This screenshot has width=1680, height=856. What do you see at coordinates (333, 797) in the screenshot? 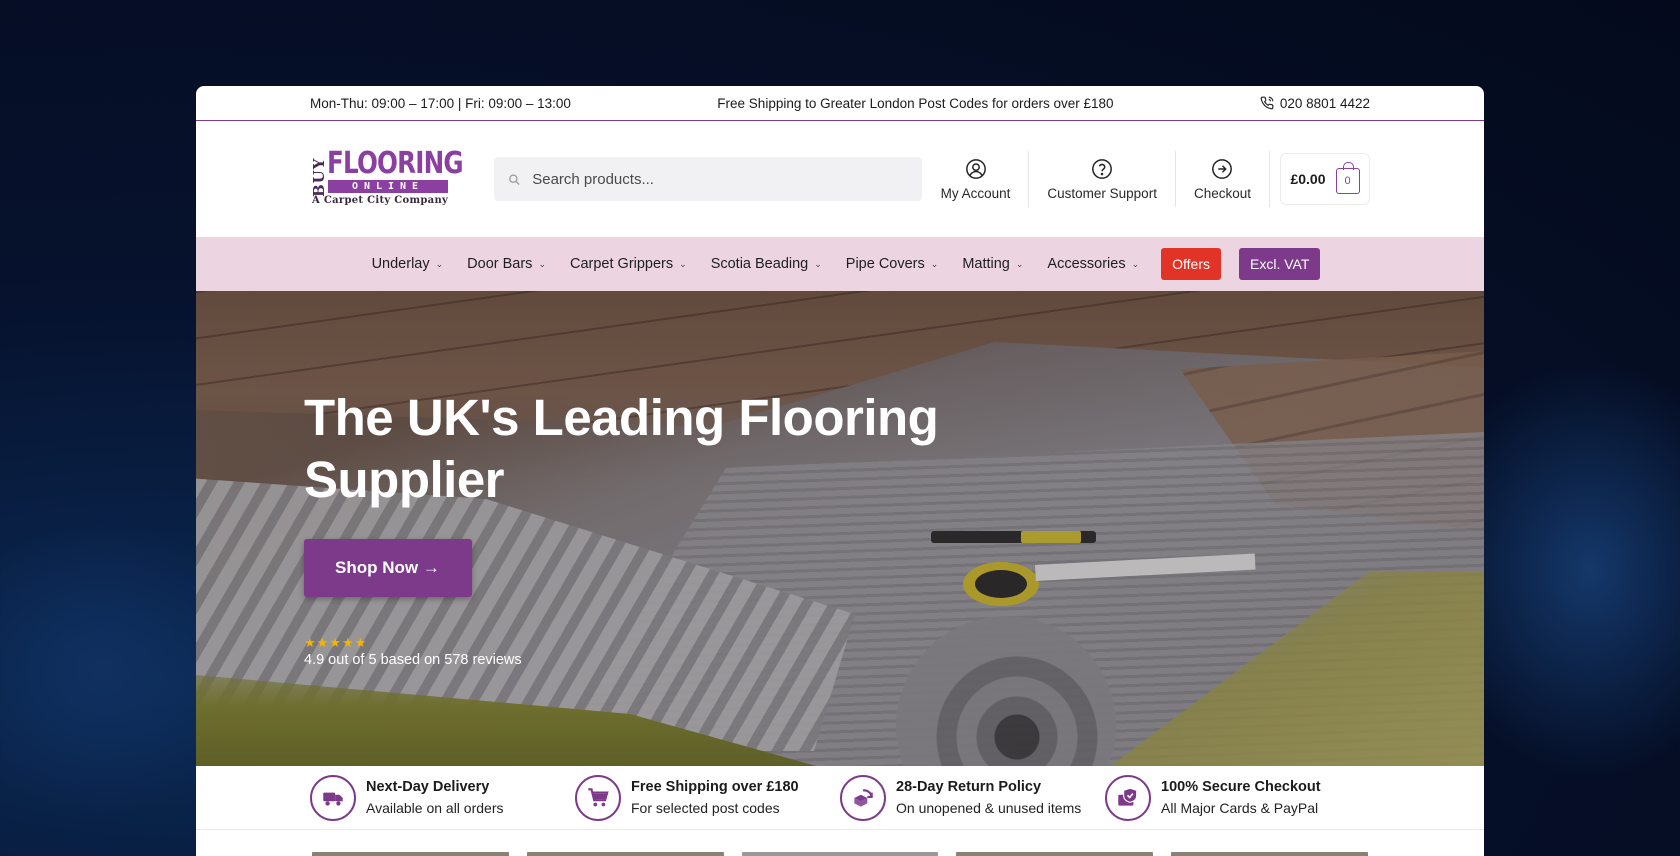
I see `delivery-truck-icon` at bounding box center [333, 797].